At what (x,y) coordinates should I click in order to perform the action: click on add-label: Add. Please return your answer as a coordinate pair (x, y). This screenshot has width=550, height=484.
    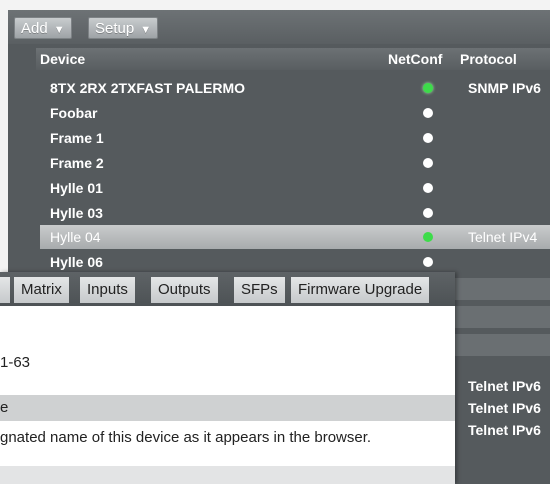
    Looking at the image, I should click on (34, 28).